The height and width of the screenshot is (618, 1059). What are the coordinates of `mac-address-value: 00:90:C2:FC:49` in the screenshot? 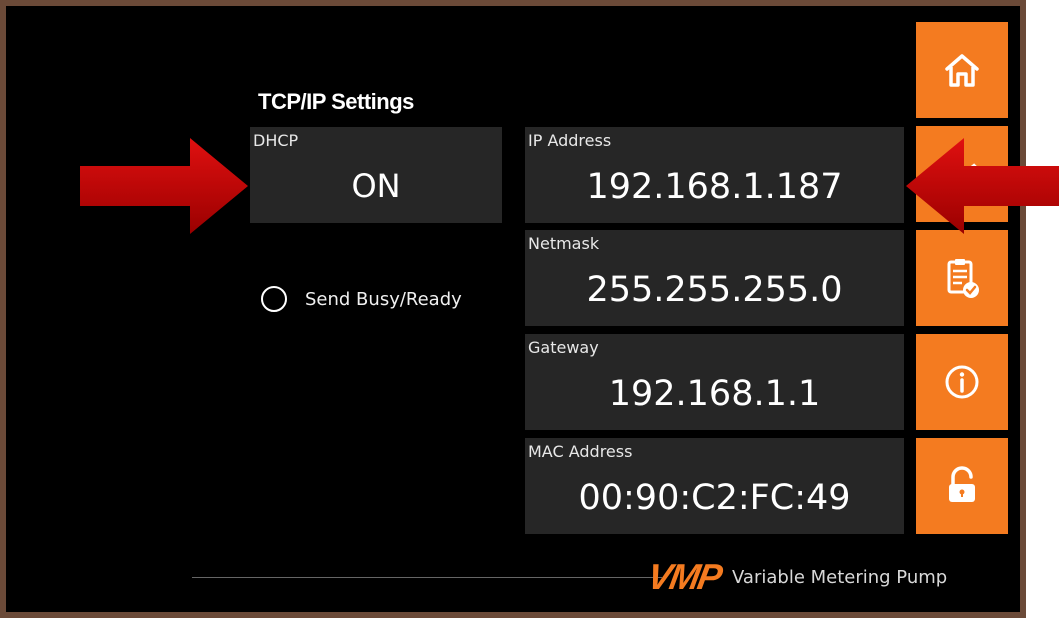 It's located at (714, 498).